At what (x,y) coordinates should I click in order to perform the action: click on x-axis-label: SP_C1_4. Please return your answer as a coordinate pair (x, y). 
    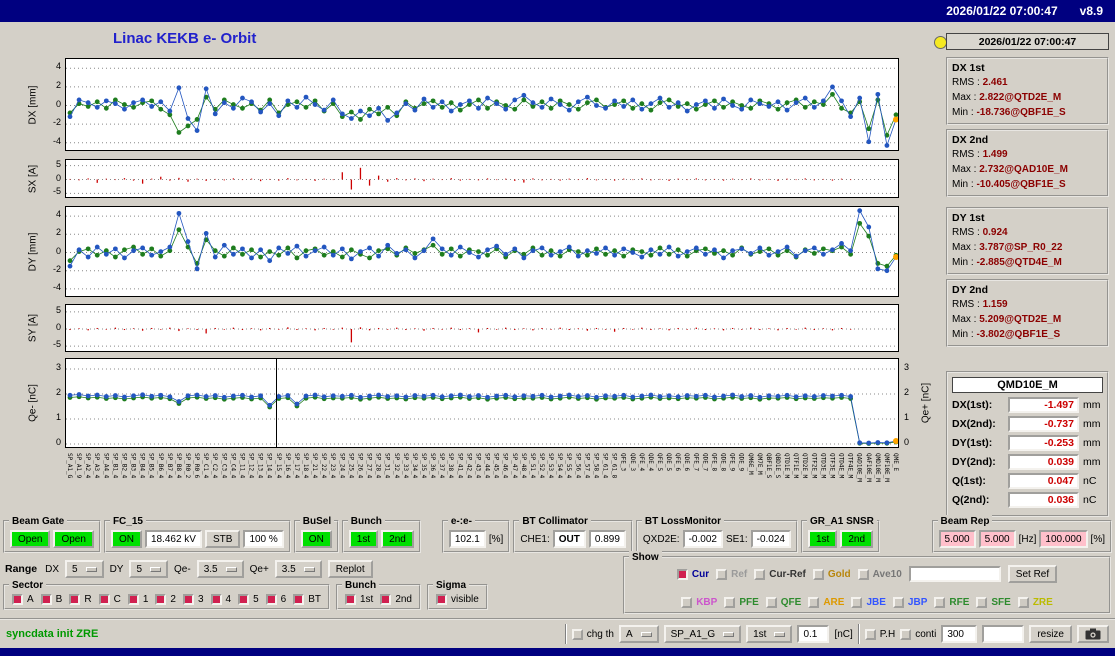
    Looking at the image, I should click on (206, 466).